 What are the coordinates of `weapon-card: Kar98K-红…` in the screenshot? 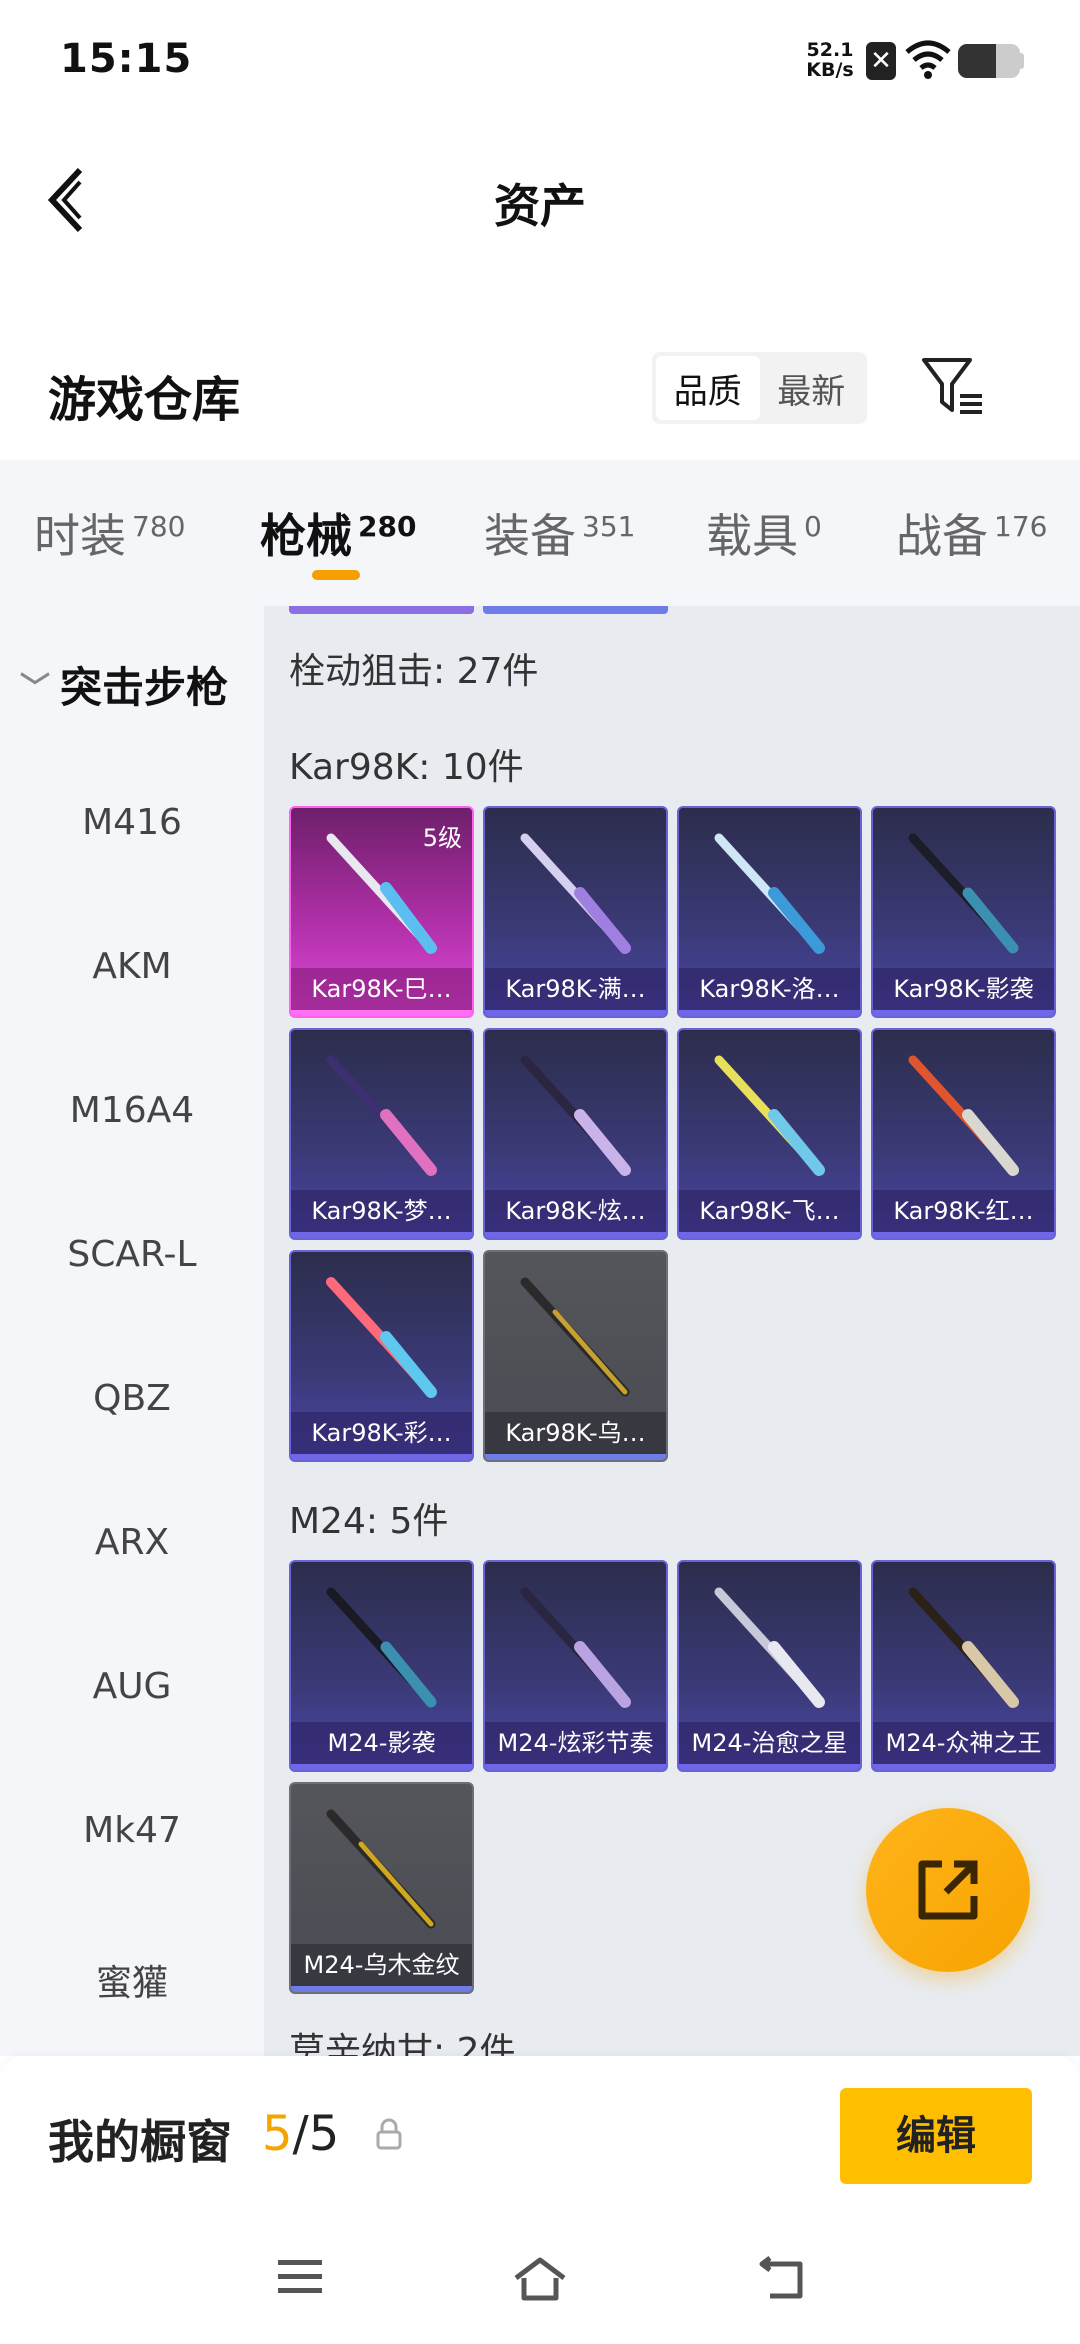 It's located at (963, 1134).